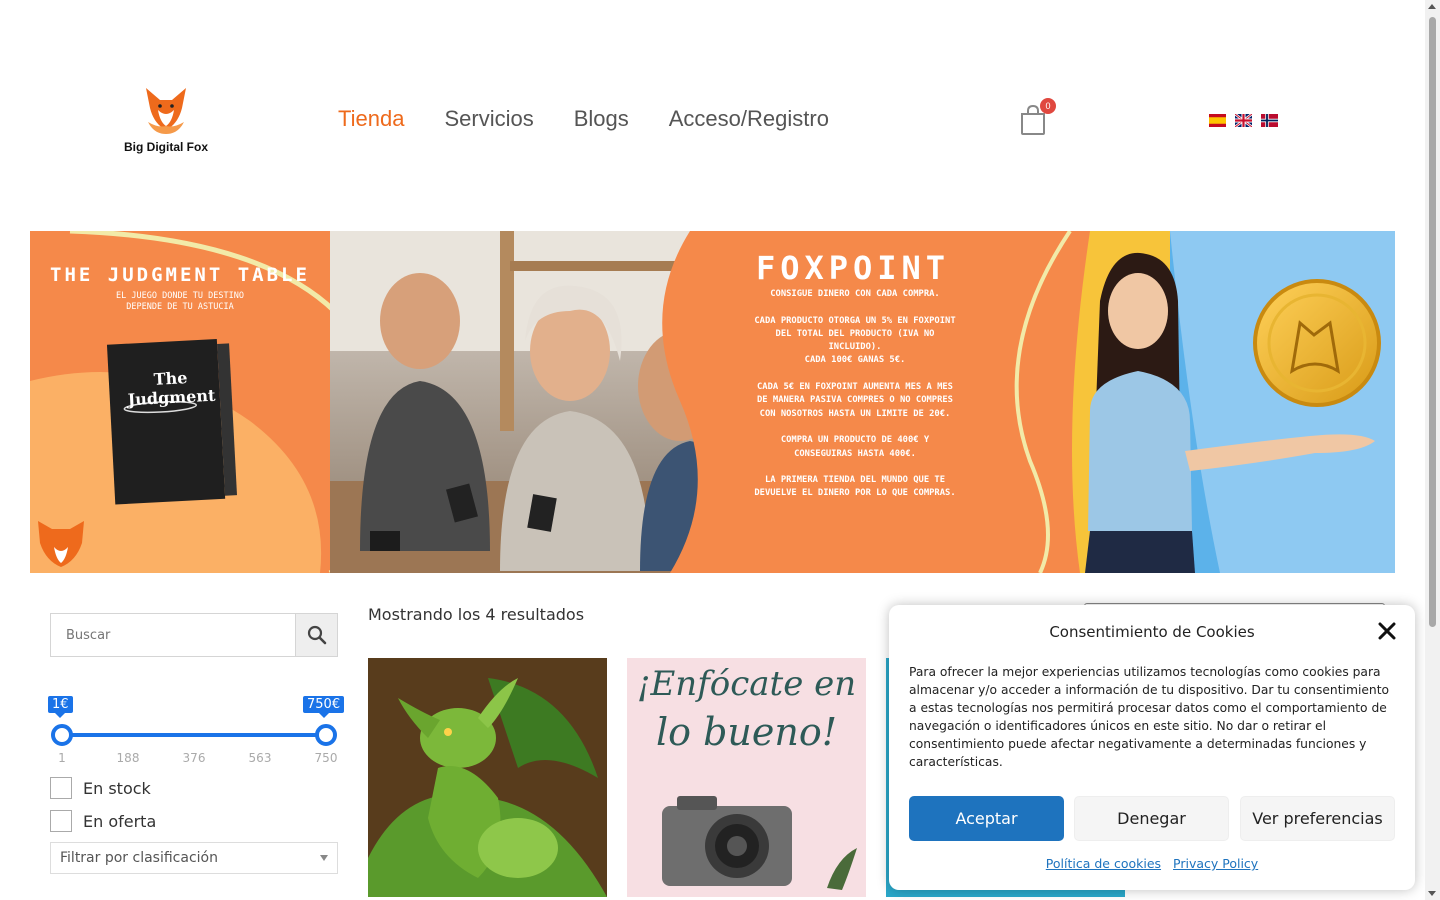  I want to click on banner-center-line: INCLUIDO)., so click(855, 347).